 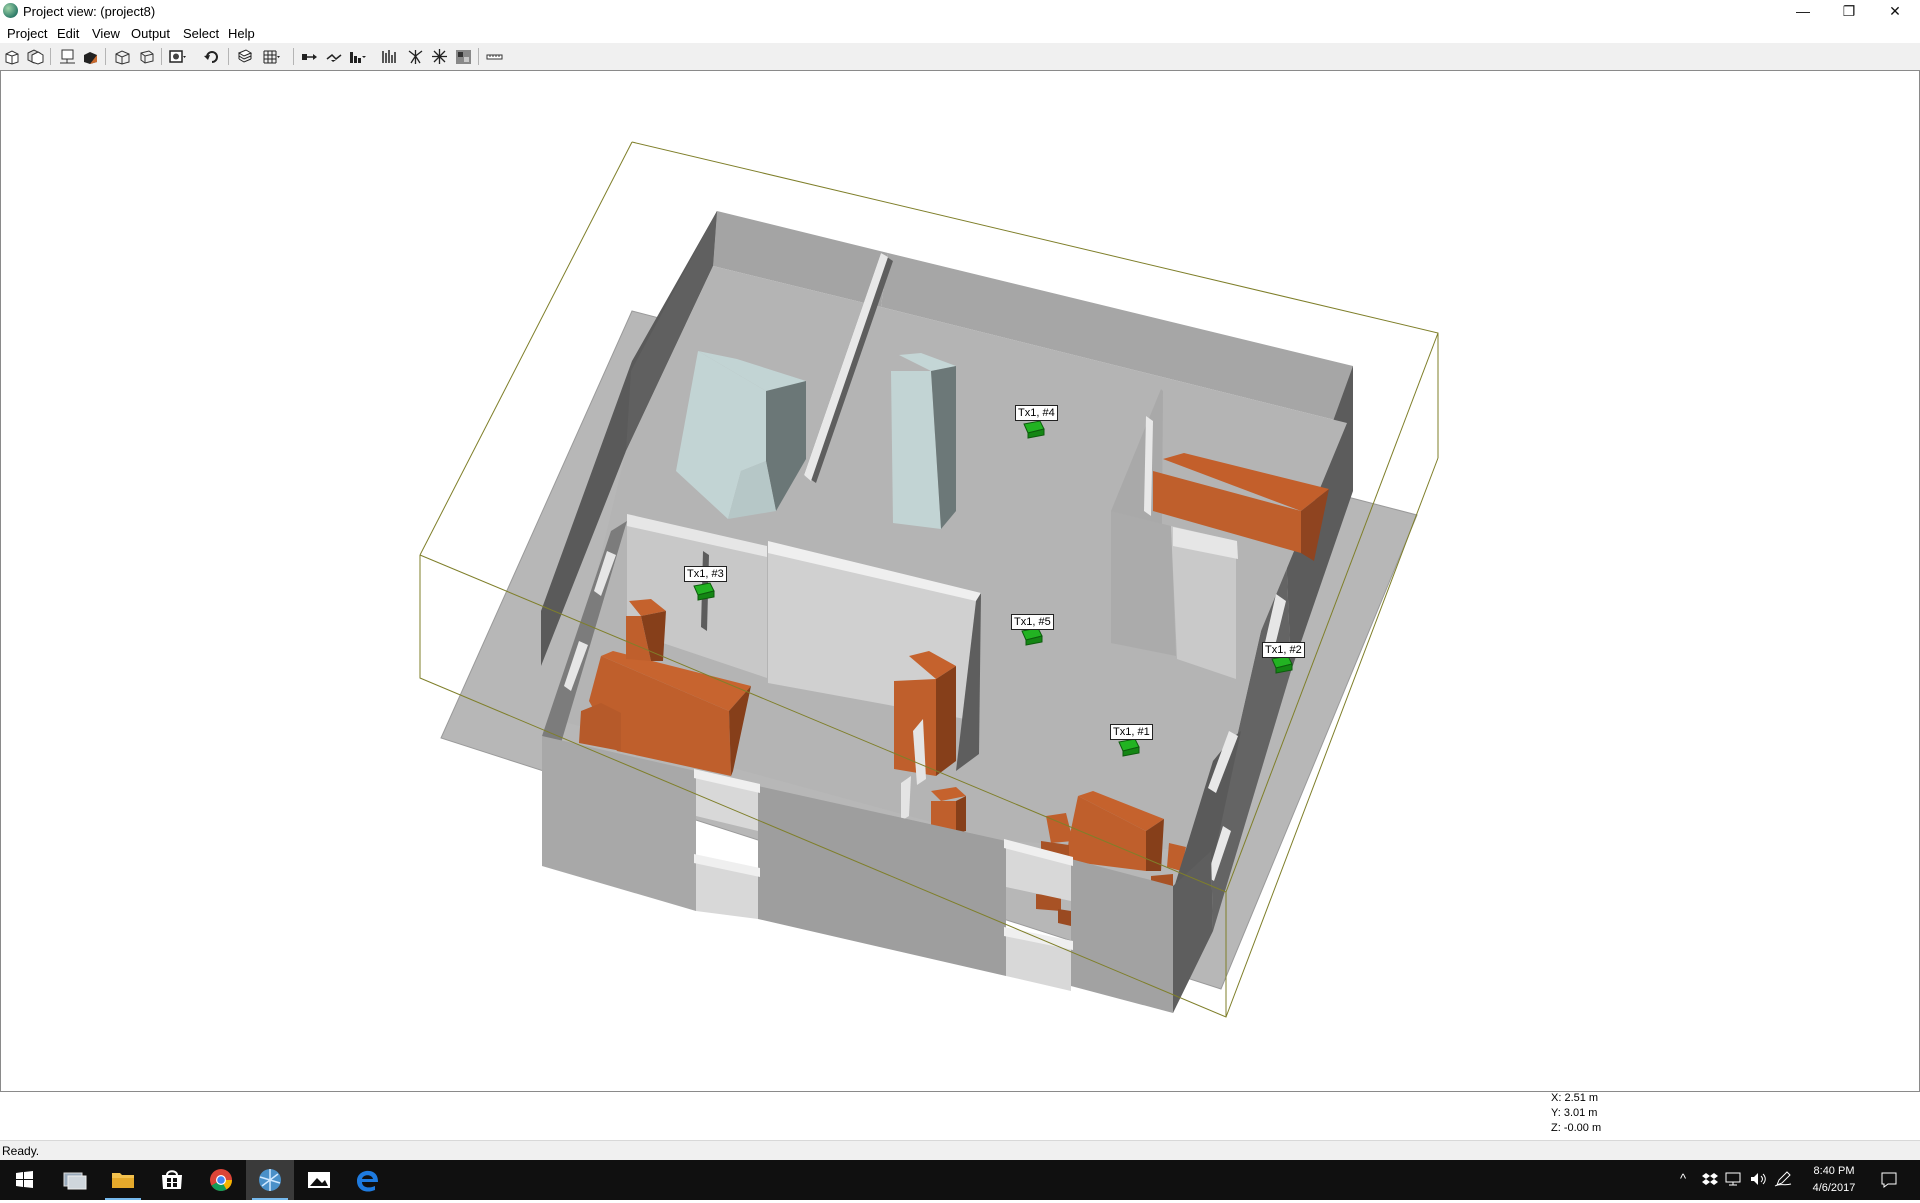 What do you see at coordinates (122, 56) in the screenshot?
I see `wireframe-icon` at bounding box center [122, 56].